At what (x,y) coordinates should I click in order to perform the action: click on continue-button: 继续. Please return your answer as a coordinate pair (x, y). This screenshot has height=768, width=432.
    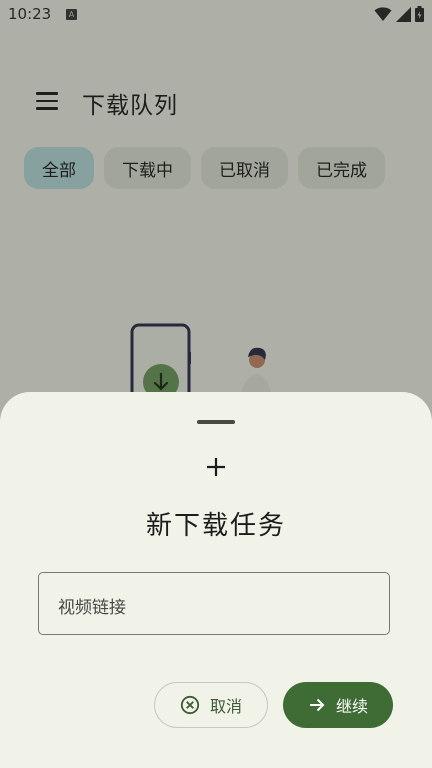
    Looking at the image, I should click on (338, 705).